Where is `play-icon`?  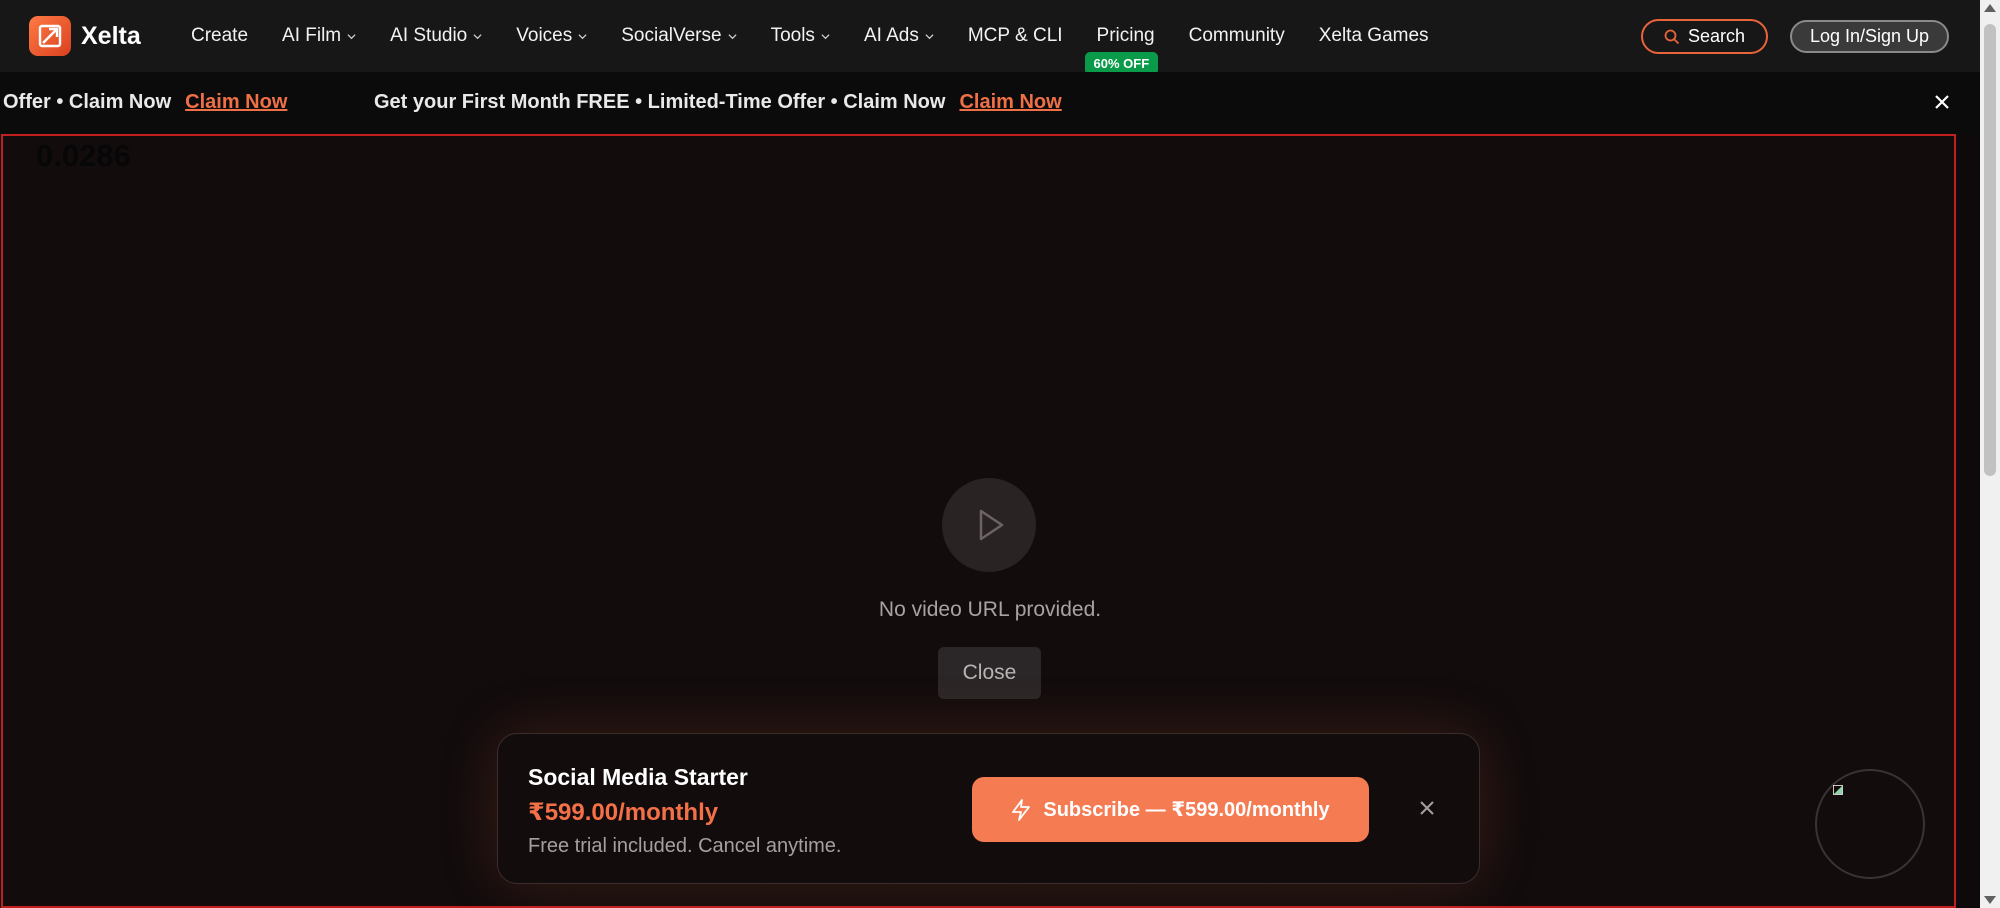
play-icon is located at coordinates (991, 525).